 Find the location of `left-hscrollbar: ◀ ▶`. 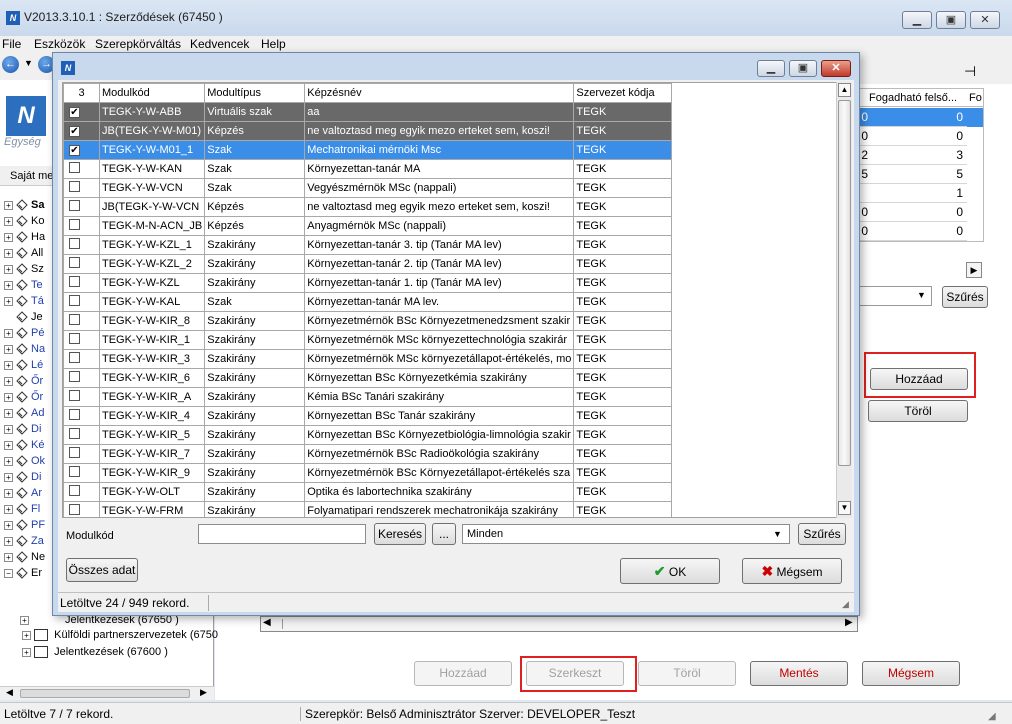

left-hscrollbar: ◀ ▶ is located at coordinates (107, 693).